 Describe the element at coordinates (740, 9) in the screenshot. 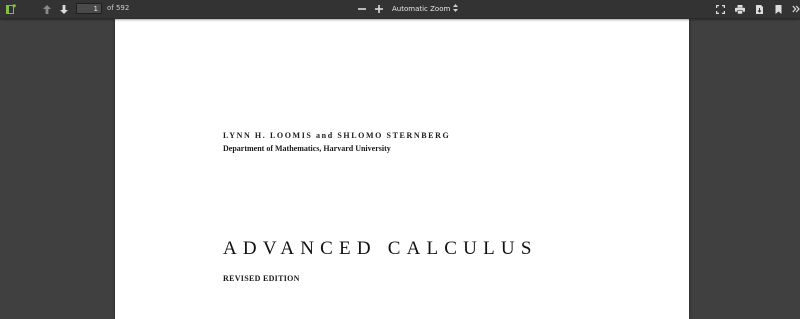

I see `print-icon` at that location.